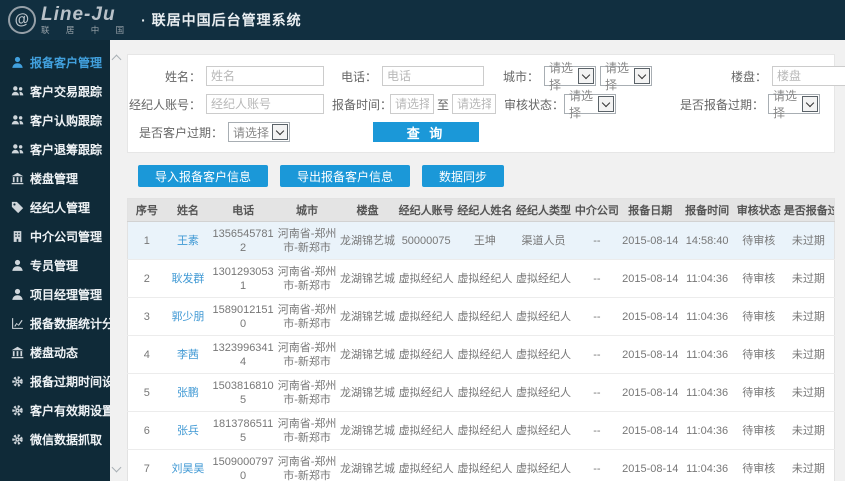 The width and height of the screenshot is (845, 481). I want to click on column-header: 经纪人账号, so click(426, 210).